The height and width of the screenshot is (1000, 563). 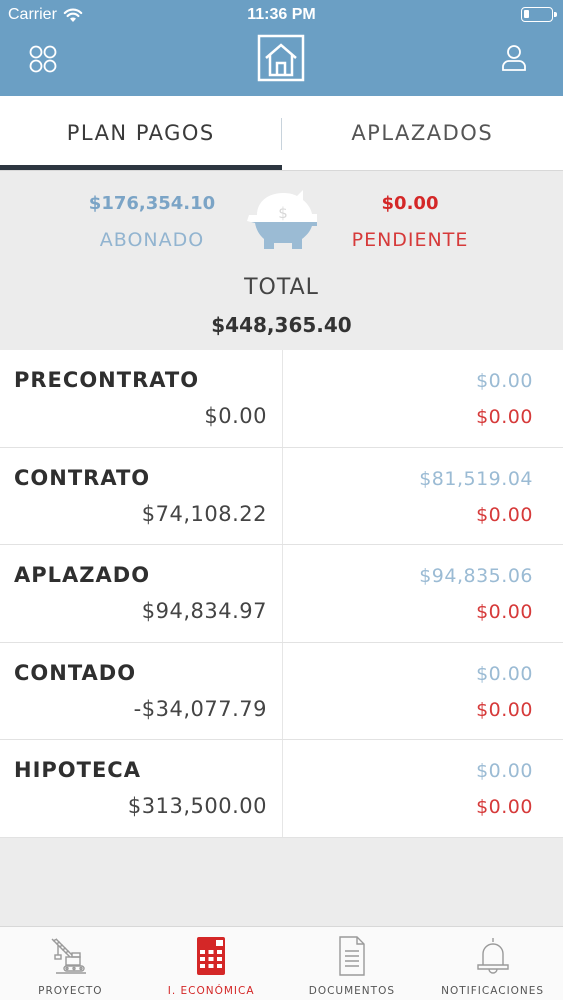 I want to click on row-paid: $94,835.06, so click(x=476, y=576).